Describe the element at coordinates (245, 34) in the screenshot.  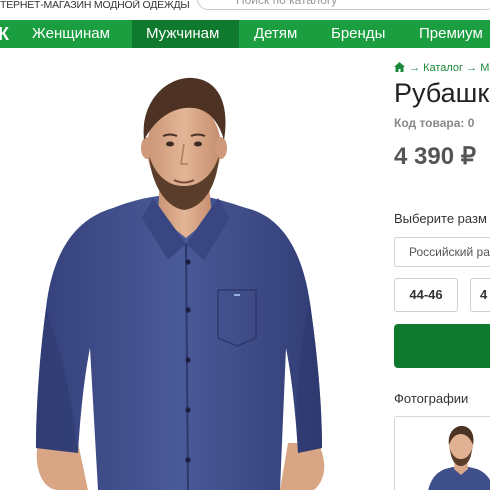
I see `main-nav: К Женщинам Мужчинам Детям Бренды Премиум` at that location.